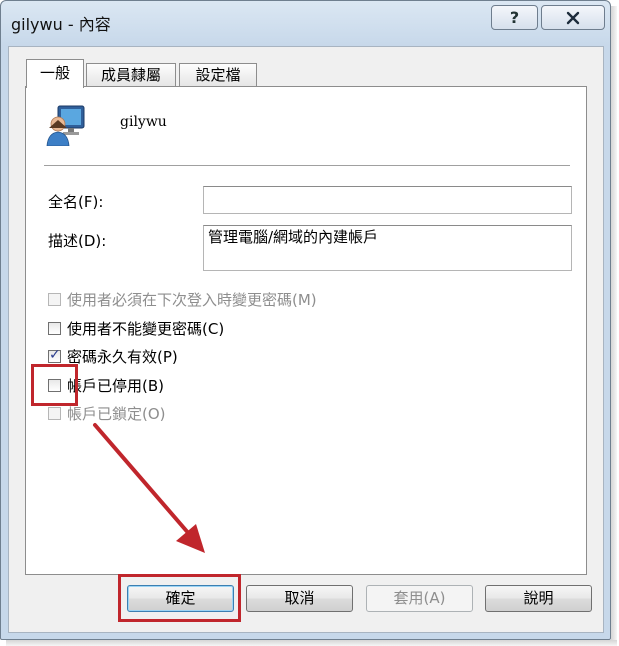 Image resolution: width=619 pixels, height=646 pixels. What do you see at coordinates (149, 488) in the screenshot?
I see `annotation-arrow-icon` at bounding box center [149, 488].